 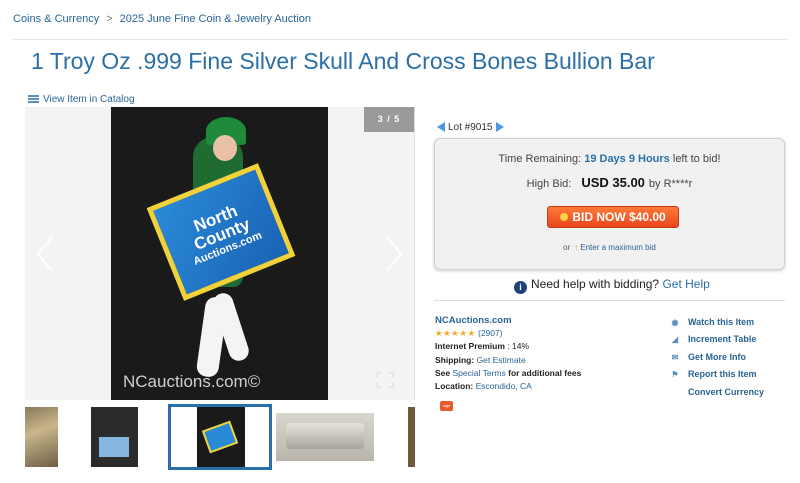 I want to click on high-bid: High Bid: USD 35.00 by R****r, so click(x=609, y=182).